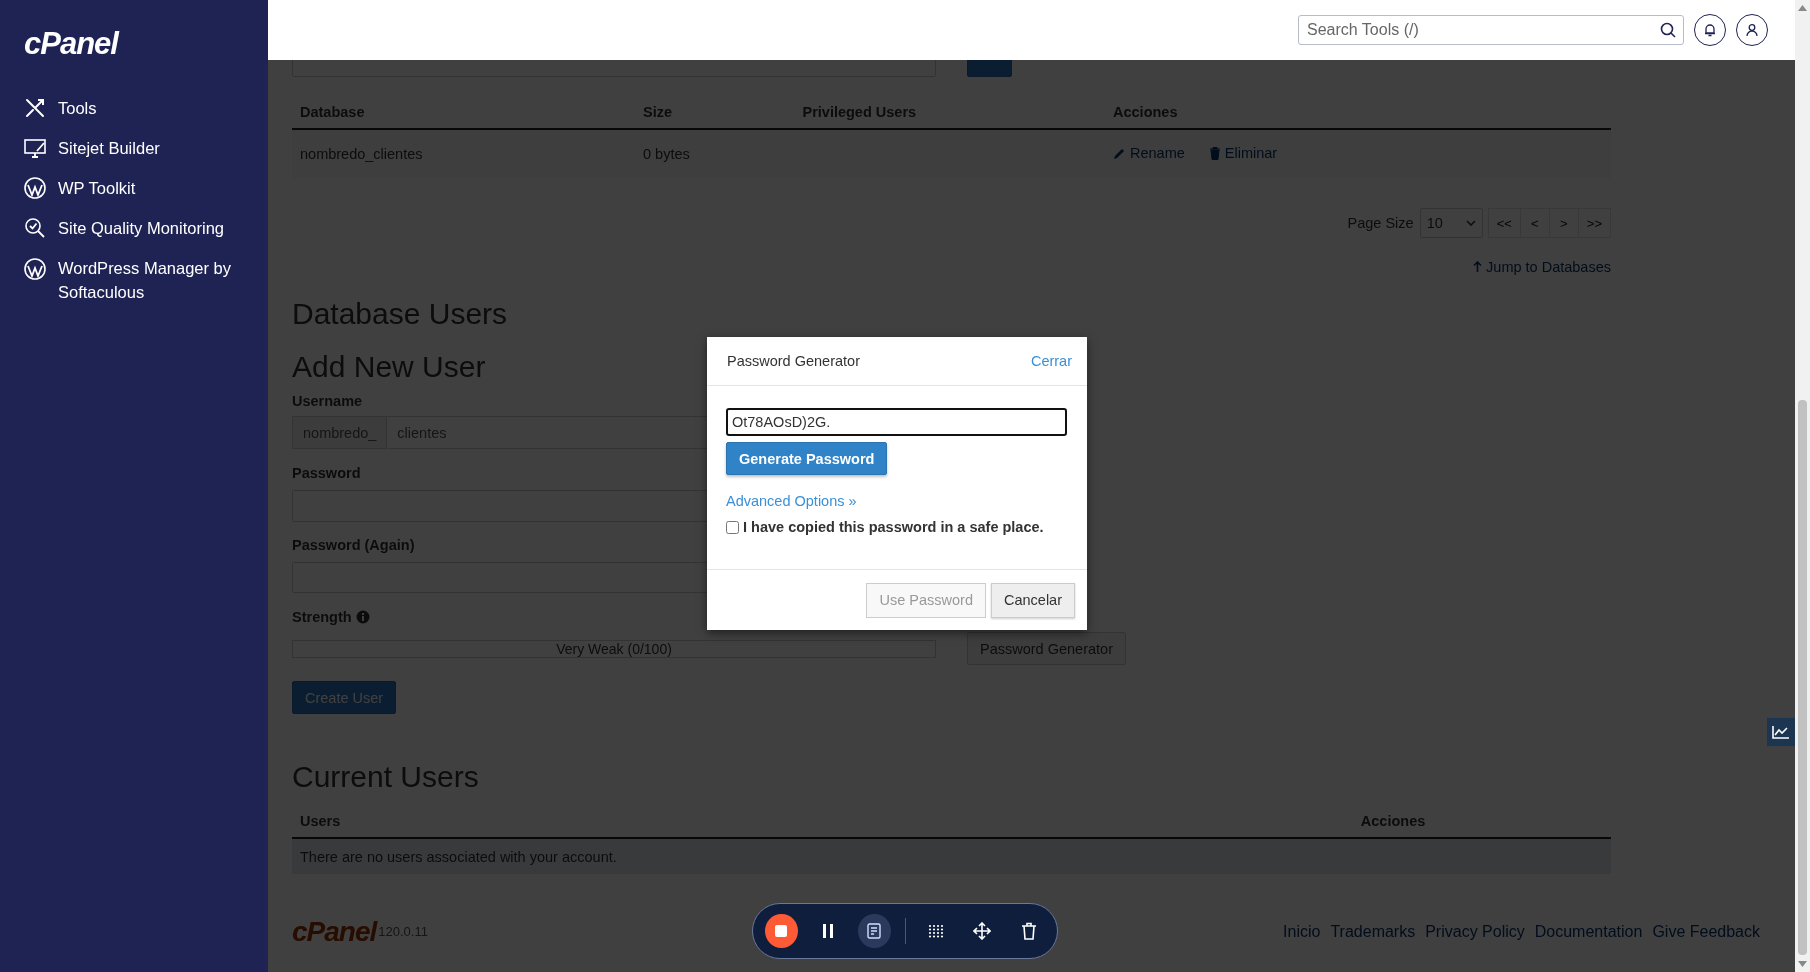 Image resolution: width=1810 pixels, height=972 pixels. I want to click on line-chart-icon, so click(1781, 732).